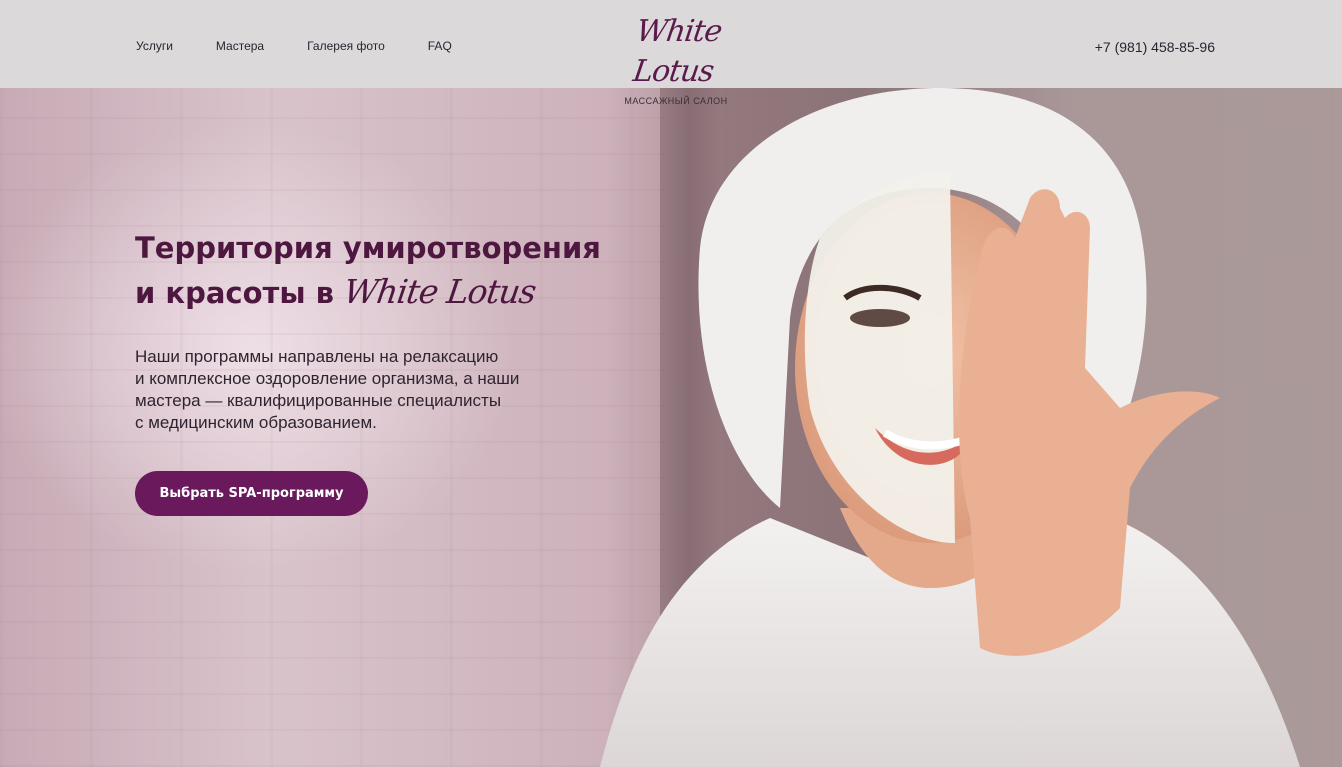  What do you see at coordinates (440, 46) in the screenshot?
I see `nav-item-faq: FAQ` at bounding box center [440, 46].